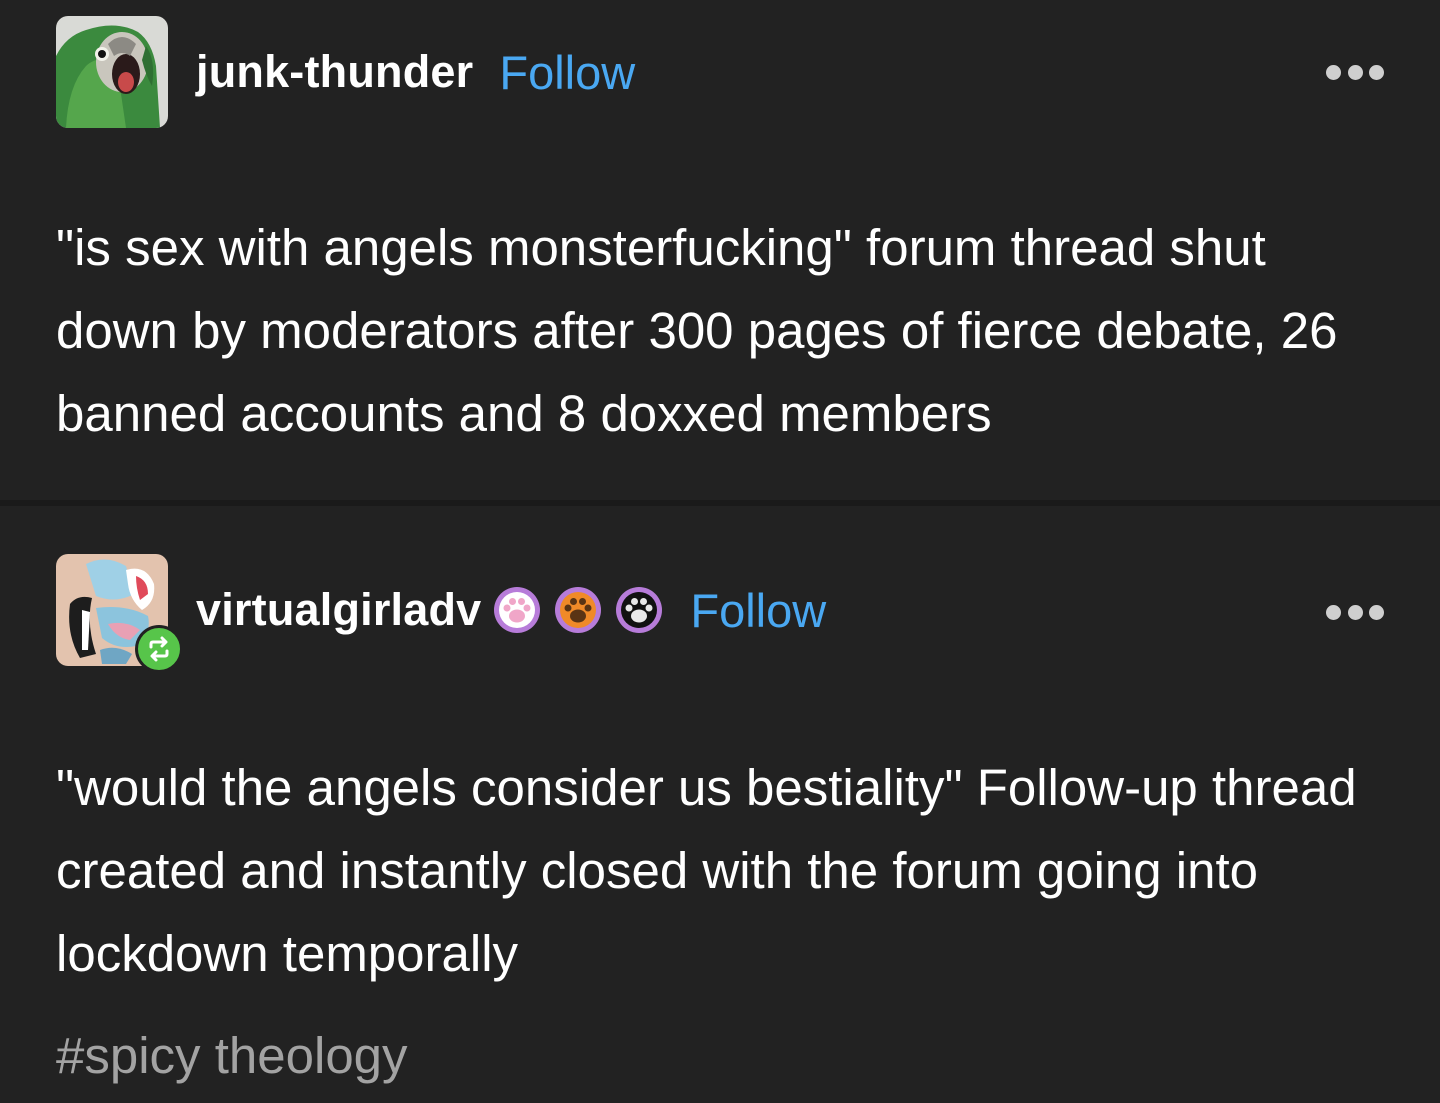 Image resolution: width=1440 pixels, height=1103 pixels. I want to click on reblog-icon, so click(159, 649).